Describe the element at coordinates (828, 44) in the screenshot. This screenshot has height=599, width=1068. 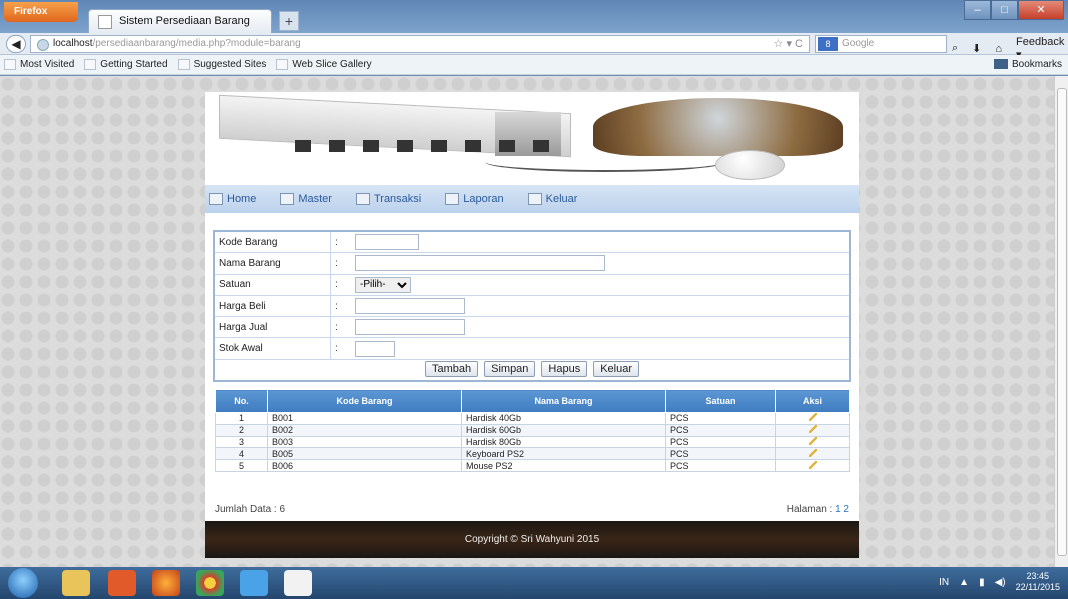
I see `search-engine-icon: 8` at that location.